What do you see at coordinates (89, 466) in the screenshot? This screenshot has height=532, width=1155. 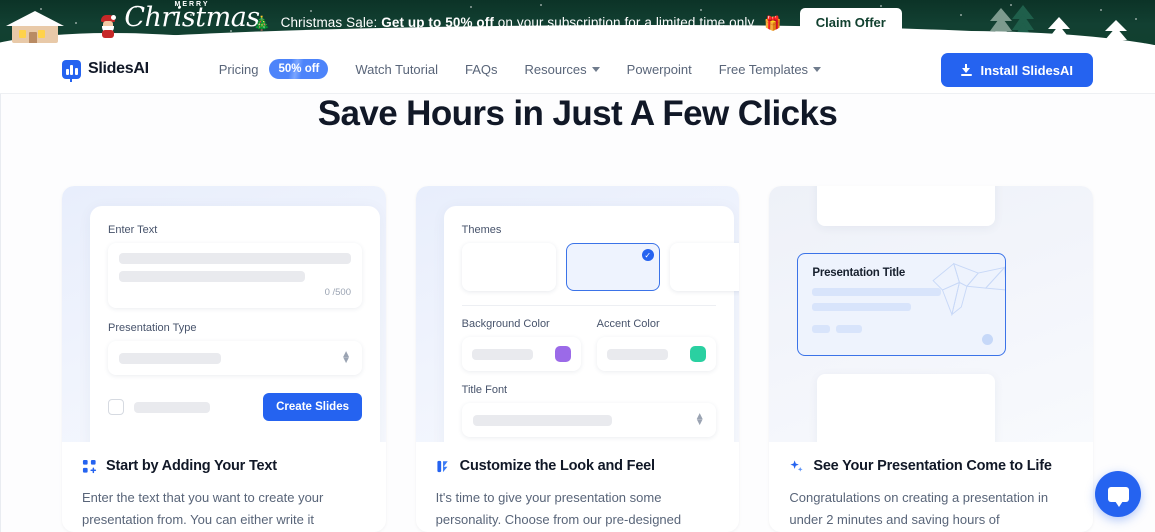 I see `dots-grid-icon` at bounding box center [89, 466].